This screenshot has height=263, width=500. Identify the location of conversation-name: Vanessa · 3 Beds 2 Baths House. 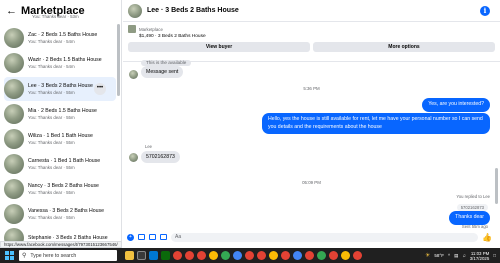
(66, 211).